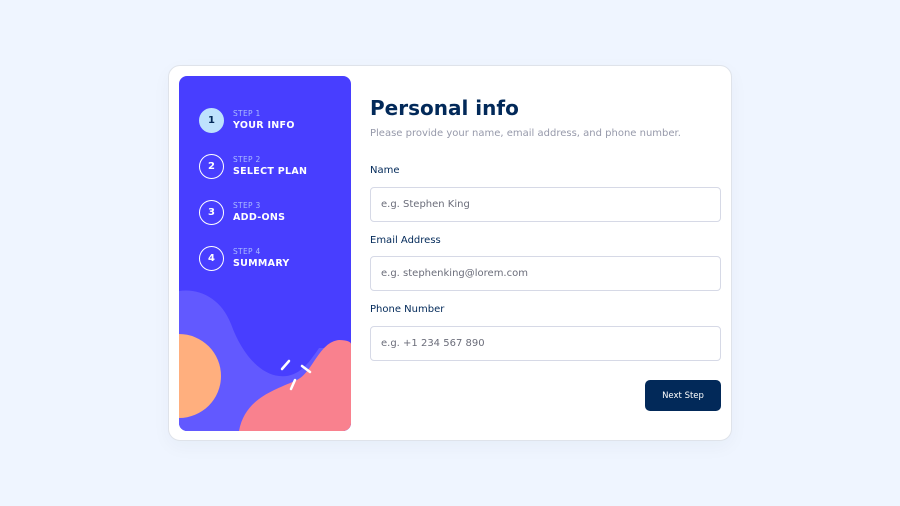  I want to click on step-title: SUMMARY, so click(261, 263).